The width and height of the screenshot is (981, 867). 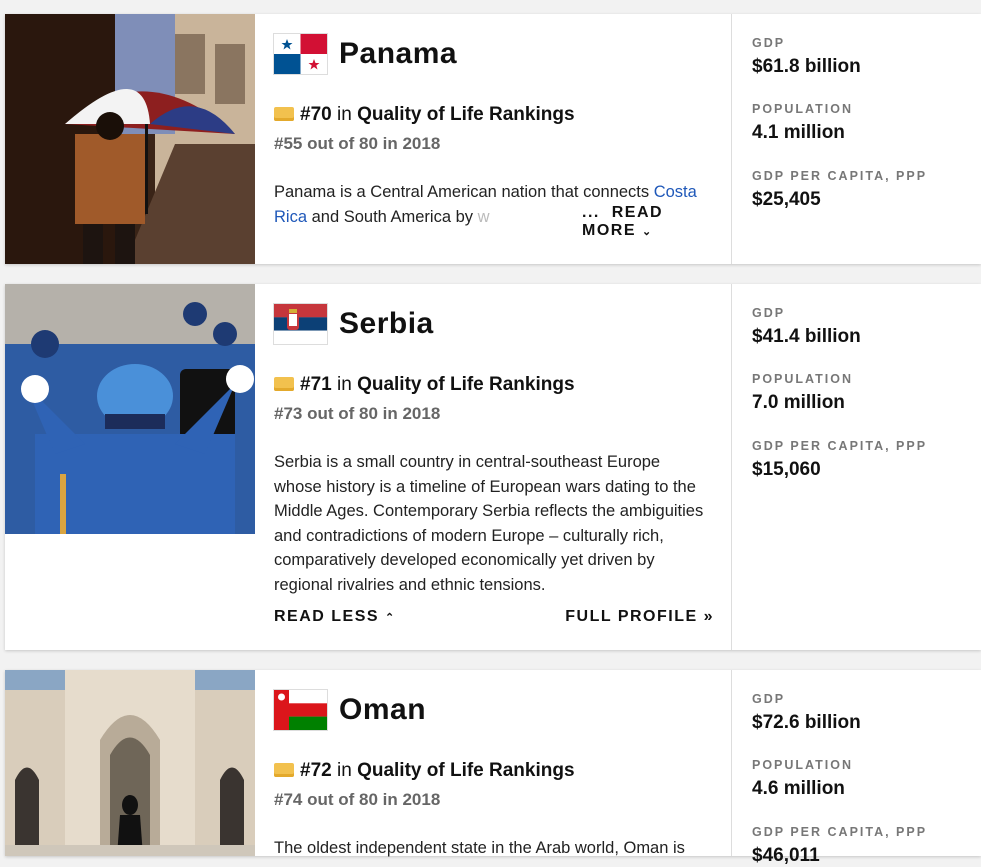 I want to click on chevron-down-icon: ⌄, so click(x=647, y=232).